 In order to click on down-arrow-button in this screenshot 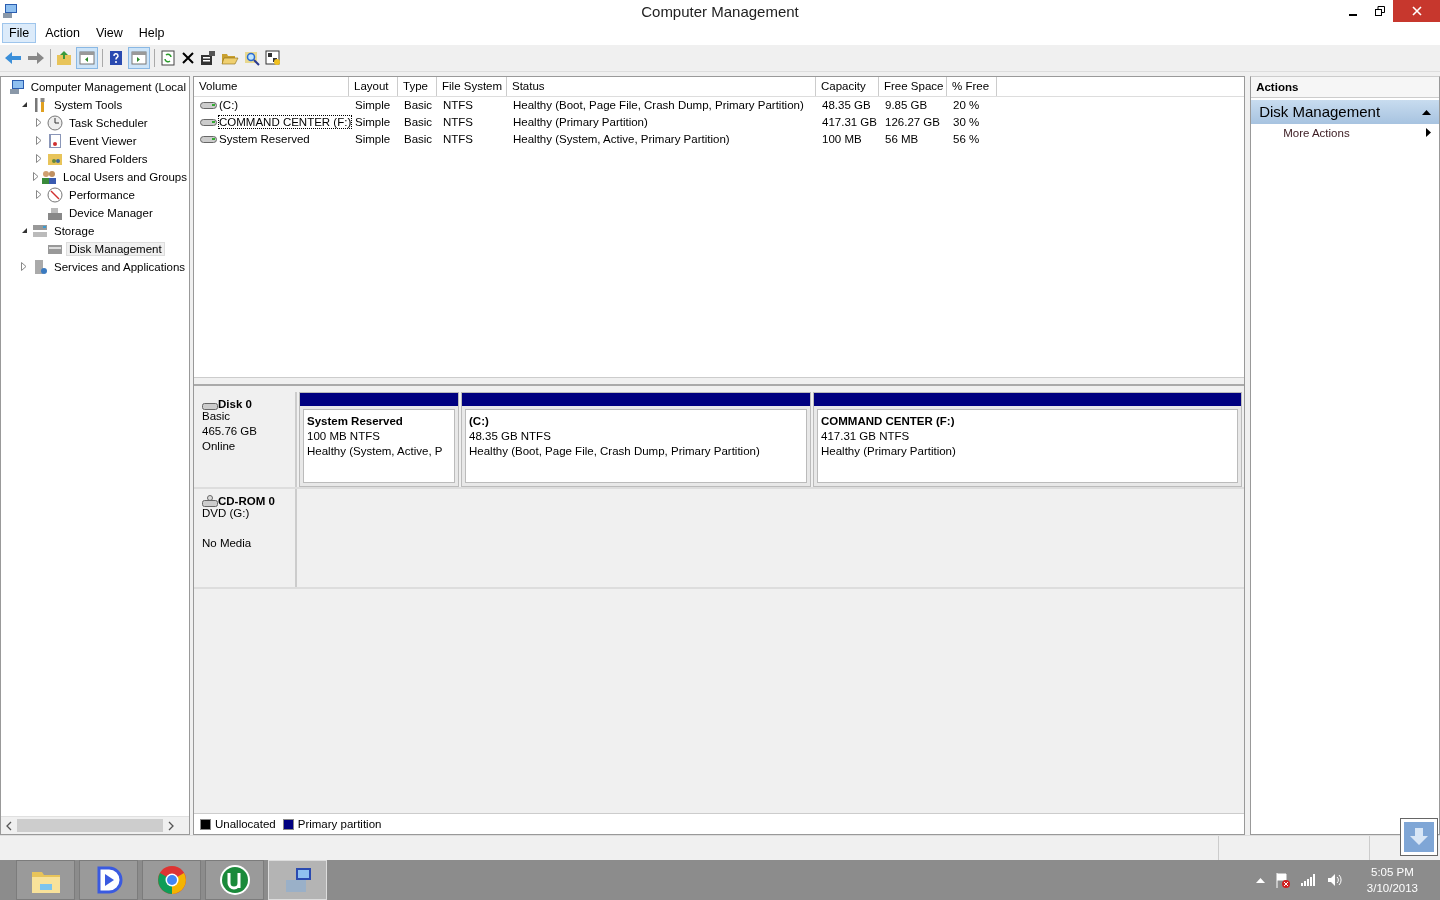, I will do `click(1419, 837)`.